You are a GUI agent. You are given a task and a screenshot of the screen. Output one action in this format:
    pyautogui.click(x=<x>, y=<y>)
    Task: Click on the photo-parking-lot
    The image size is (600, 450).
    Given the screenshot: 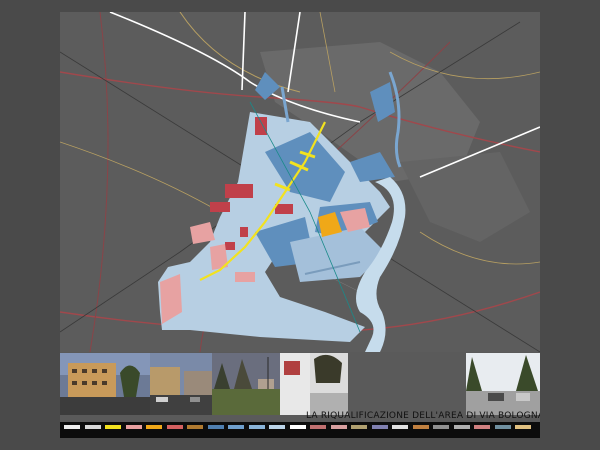 What is the action you would take?
    pyautogui.click(x=503, y=384)
    